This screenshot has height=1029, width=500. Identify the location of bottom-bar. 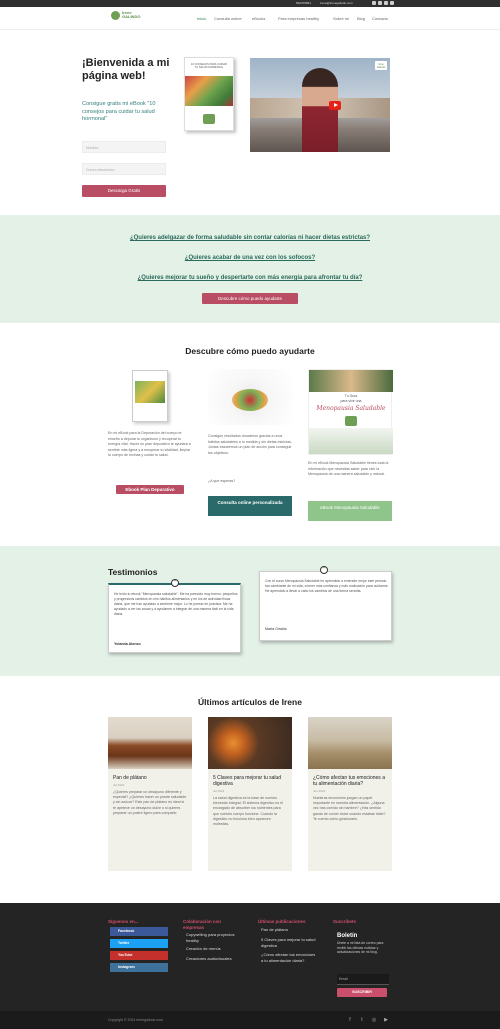
(250, 1020).